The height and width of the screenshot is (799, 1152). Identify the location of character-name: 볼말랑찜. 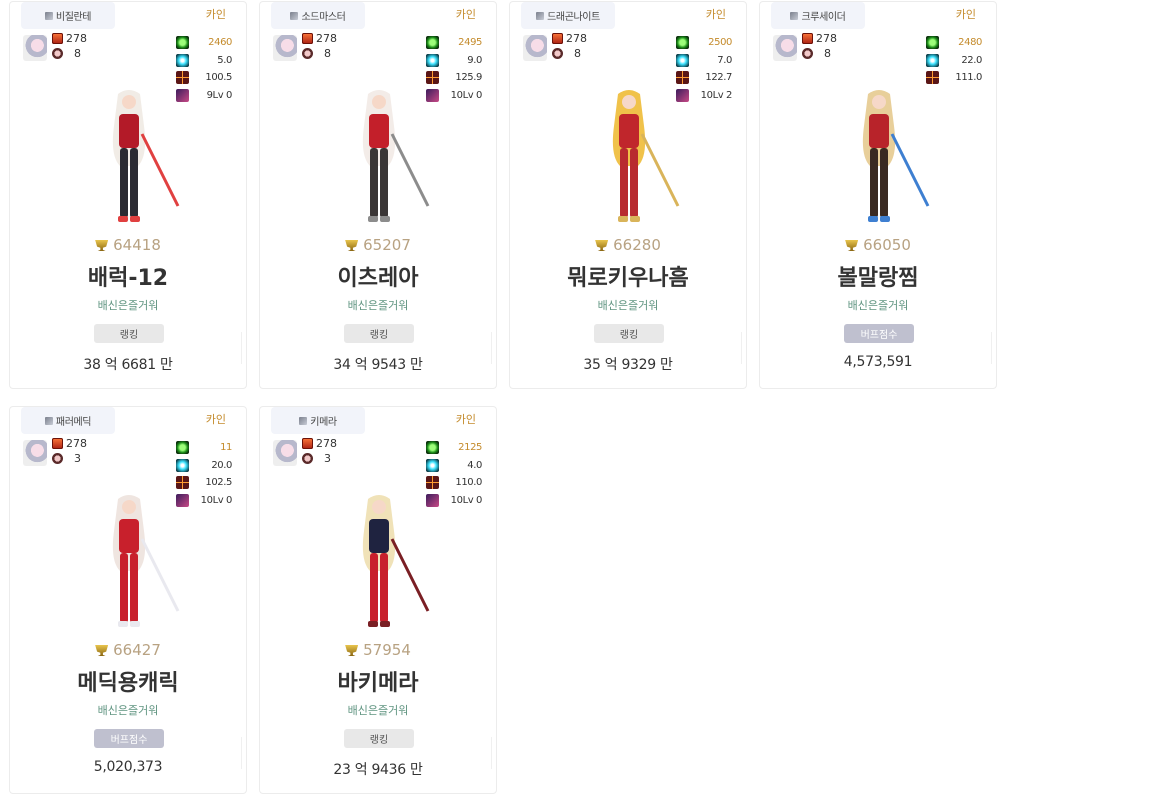
(878, 276).